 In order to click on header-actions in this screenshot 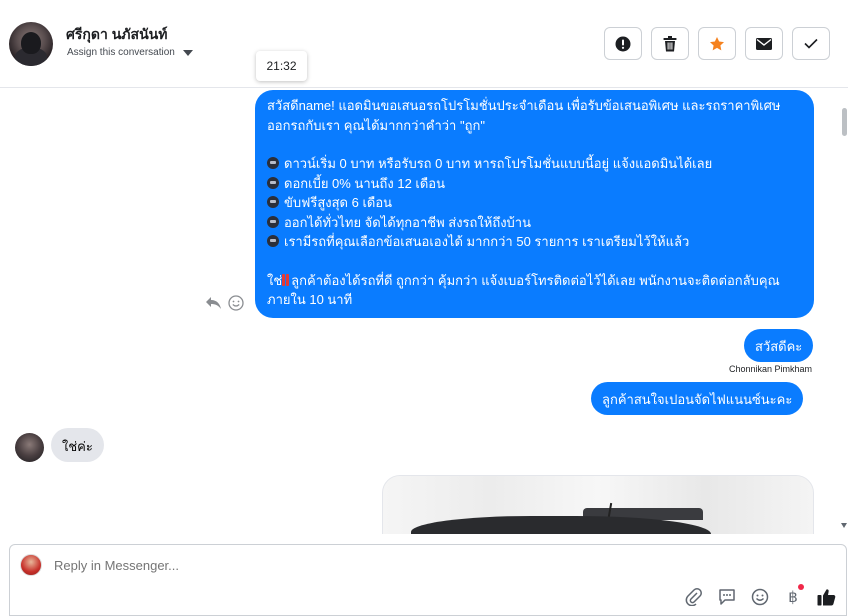, I will do `click(717, 43)`.